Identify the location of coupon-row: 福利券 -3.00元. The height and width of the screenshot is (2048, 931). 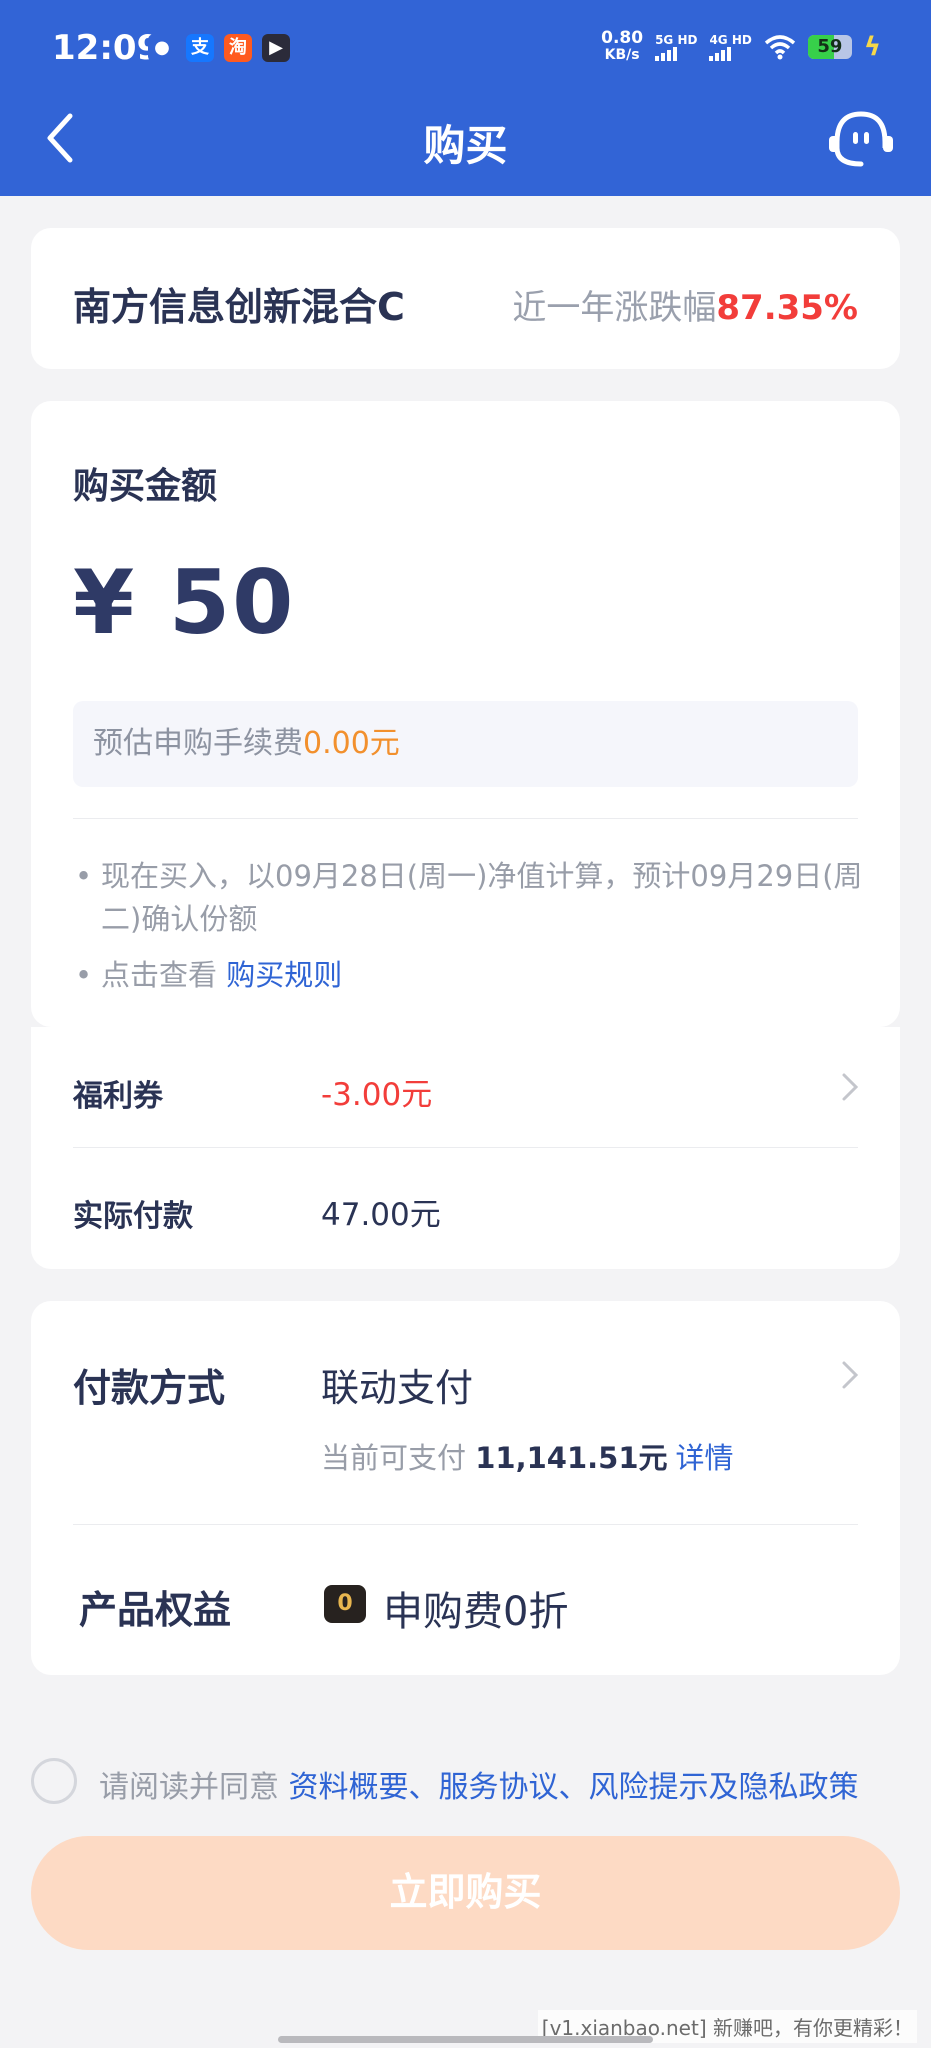
(465, 1087).